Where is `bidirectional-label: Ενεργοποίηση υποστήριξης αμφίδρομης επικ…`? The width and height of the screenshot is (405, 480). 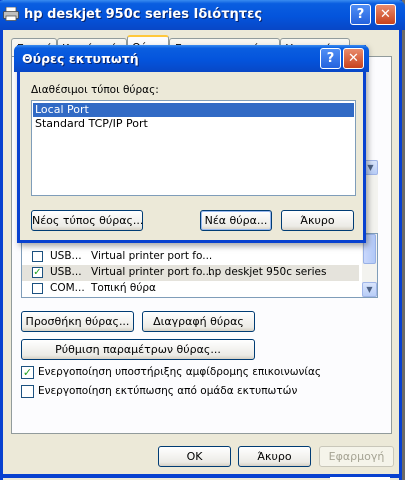 bidirectional-label: Ενεργοποίηση υποστήριξης αμφίδρομης επικ… is located at coordinates (180, 372).